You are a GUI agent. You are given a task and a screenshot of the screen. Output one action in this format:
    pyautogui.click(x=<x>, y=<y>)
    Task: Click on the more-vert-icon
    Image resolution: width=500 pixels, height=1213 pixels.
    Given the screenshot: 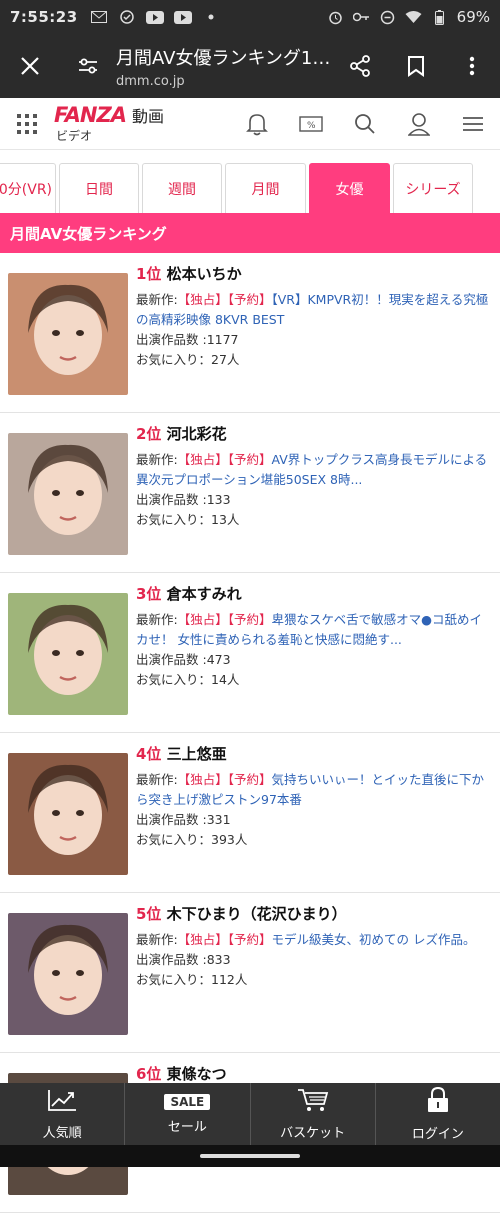 What is the action you would take?
    pyautogui.click(x=472, y=66)
    